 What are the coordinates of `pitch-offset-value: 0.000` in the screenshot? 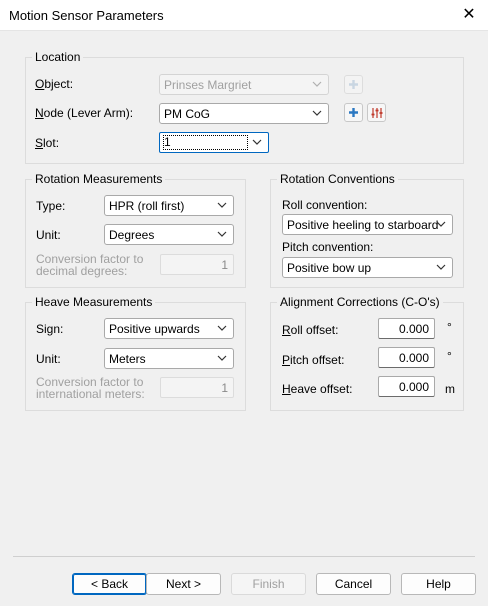 It's located at (413, 358).